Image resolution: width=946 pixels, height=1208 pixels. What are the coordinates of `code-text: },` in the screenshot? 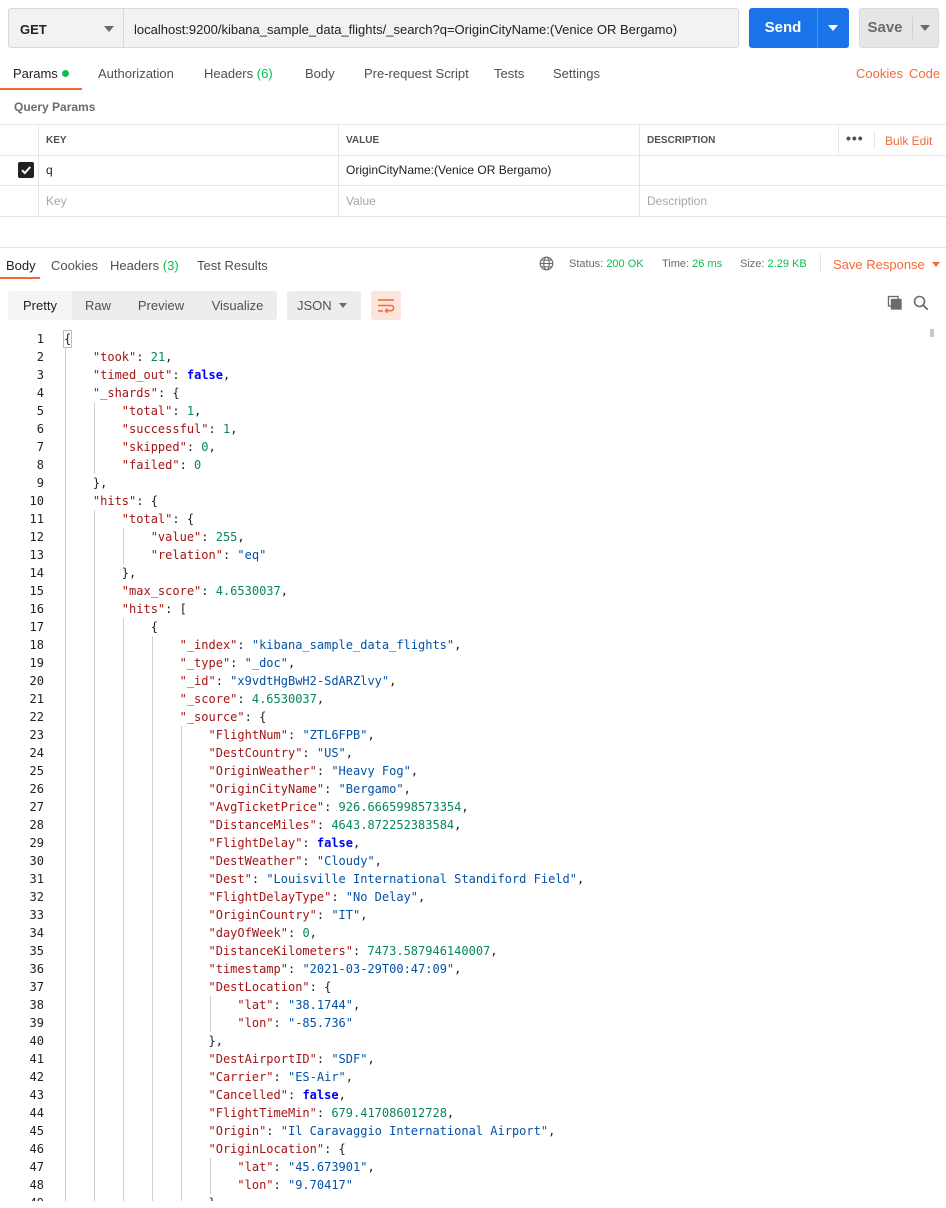 It's located at (143, 1197).